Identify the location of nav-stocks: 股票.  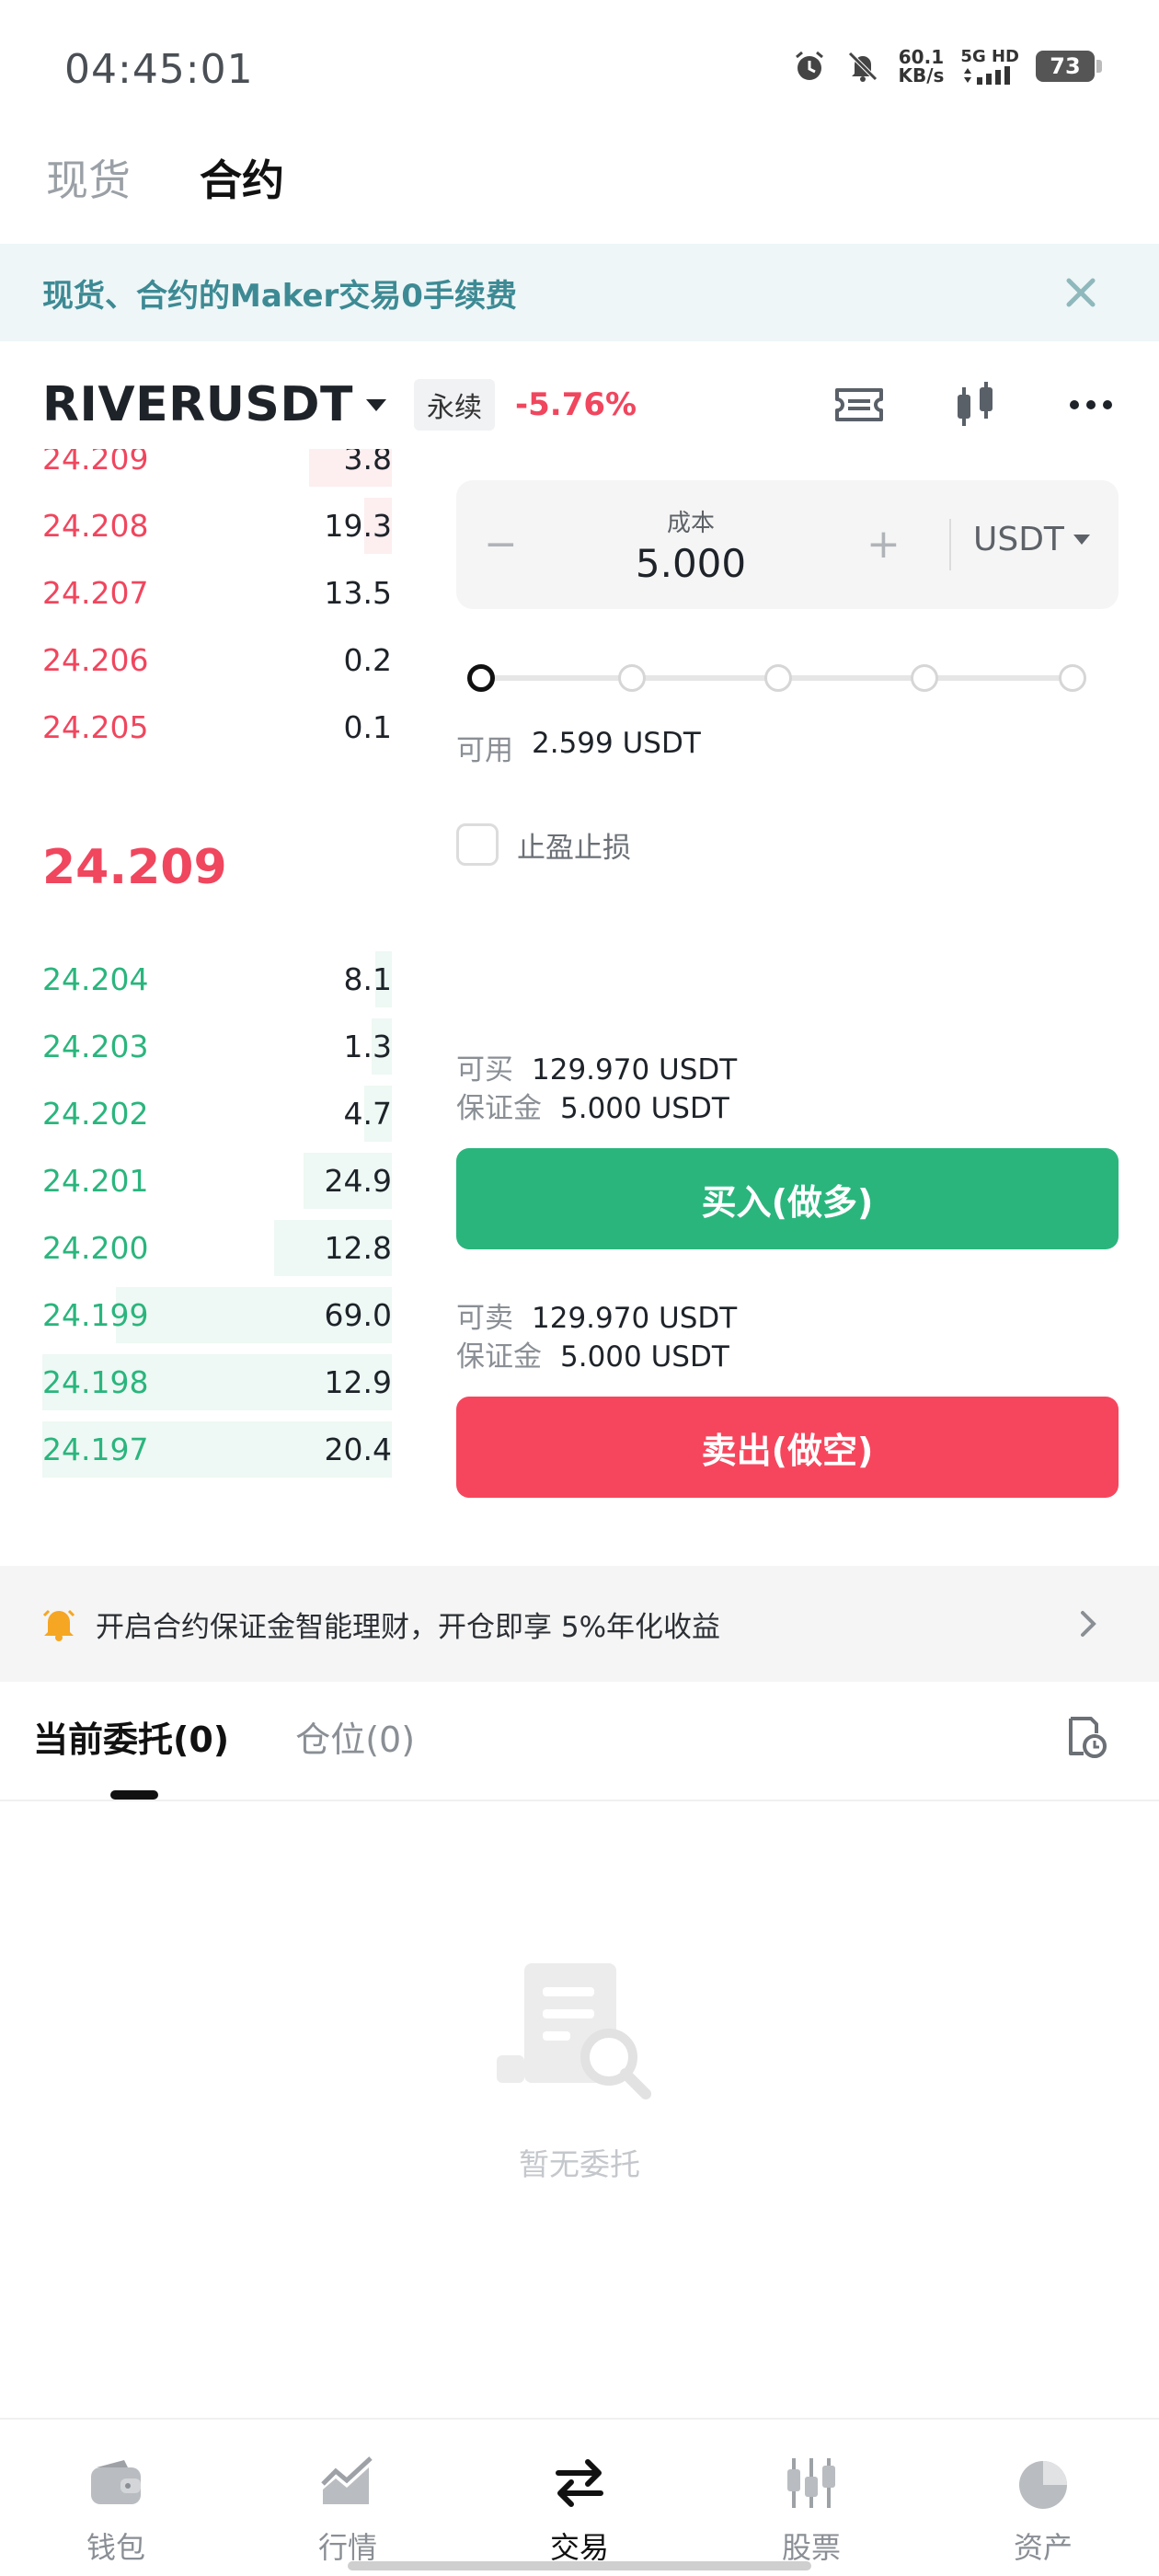
(811, 2498).